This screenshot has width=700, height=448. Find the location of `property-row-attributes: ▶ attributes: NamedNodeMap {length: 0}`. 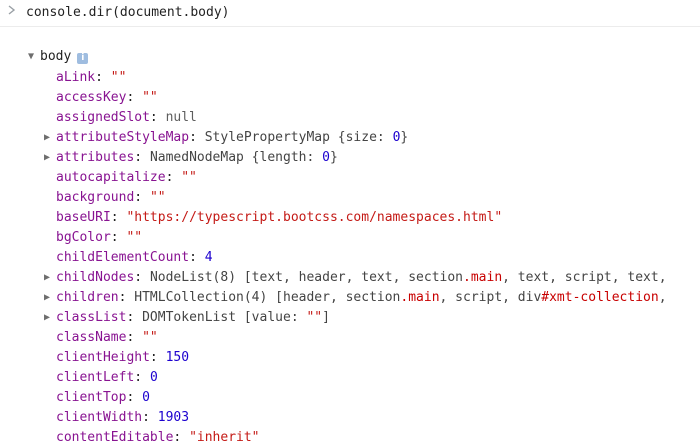

property-row-attributes: ▶ attributes: NamedNodeMap {length: 0} is located at coordinates (372, 158).